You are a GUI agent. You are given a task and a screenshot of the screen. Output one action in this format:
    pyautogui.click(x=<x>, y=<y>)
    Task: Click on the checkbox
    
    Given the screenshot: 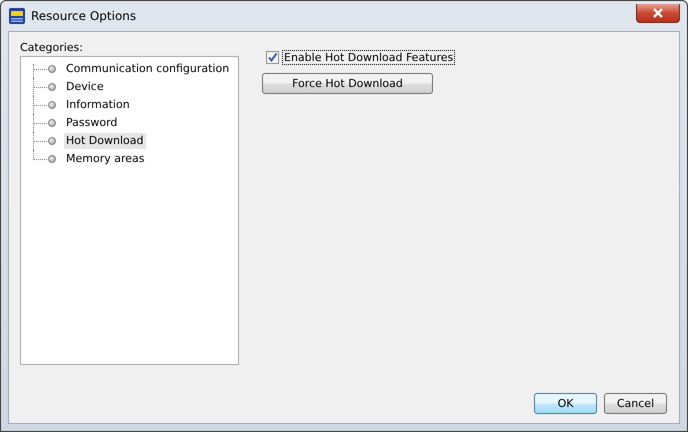 What is the action you would take?
    pyautogui.click(x=272, y=57)
    